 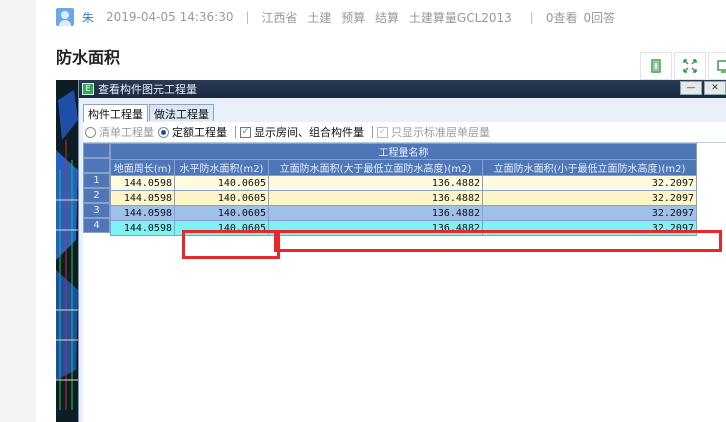 What do you see at coordinates (440, 132) in the screenshot?
I see `option-label: 只显示标准层单层量` at bounding box center [440, 132].